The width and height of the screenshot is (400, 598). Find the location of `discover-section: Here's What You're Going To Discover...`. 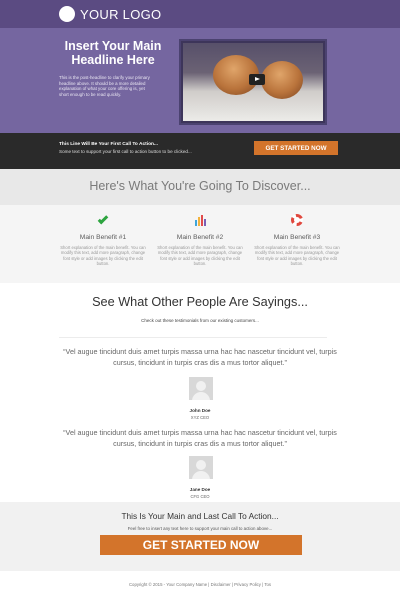

discover-section: Here's What You're Going To Discover... is located at coordinates (200, 187).